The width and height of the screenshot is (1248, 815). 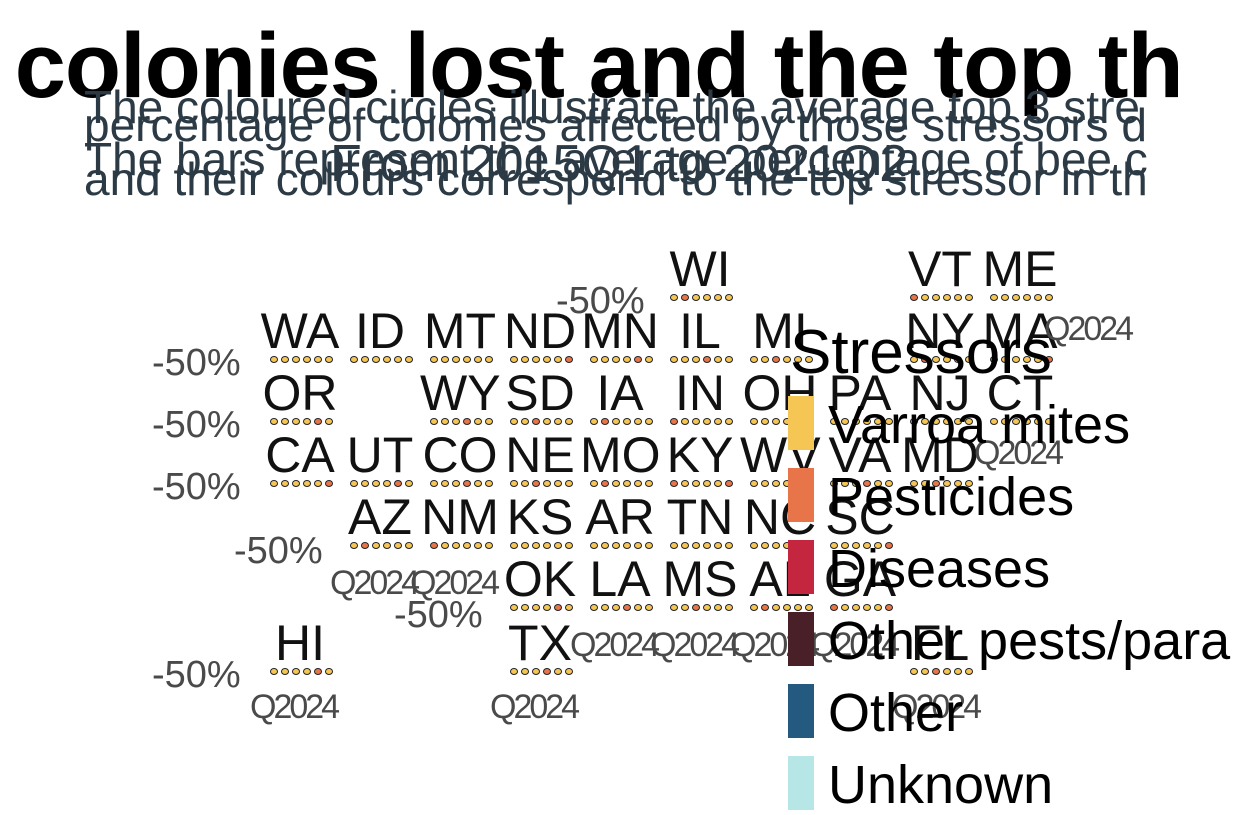 What do you see at coordinates (460, 517) in the screenshot?
I see `state-label: NM` at bounding box center [460, 517].